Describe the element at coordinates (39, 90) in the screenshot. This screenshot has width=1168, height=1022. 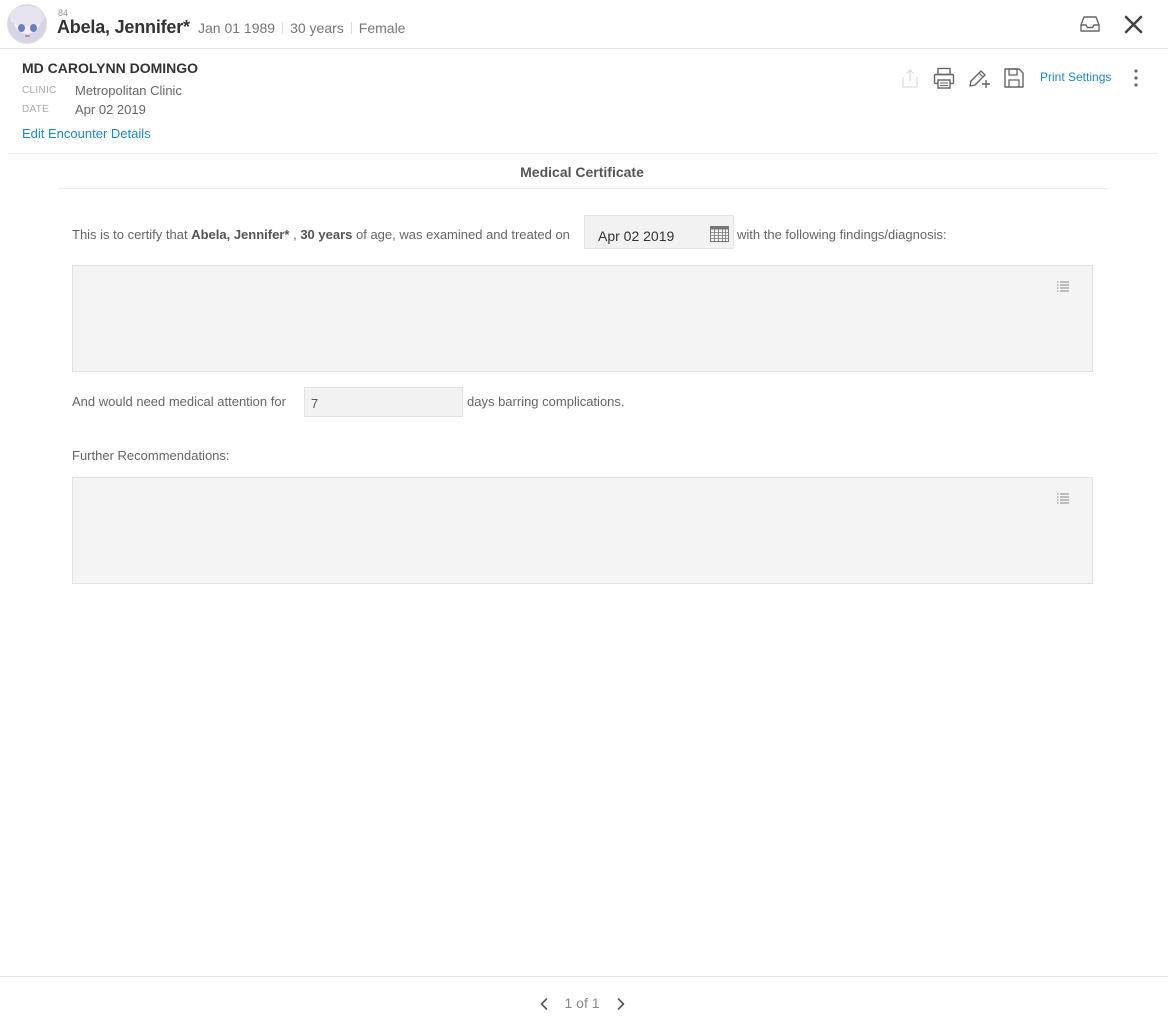
I see `clinic-label: CLINIC` at that location.